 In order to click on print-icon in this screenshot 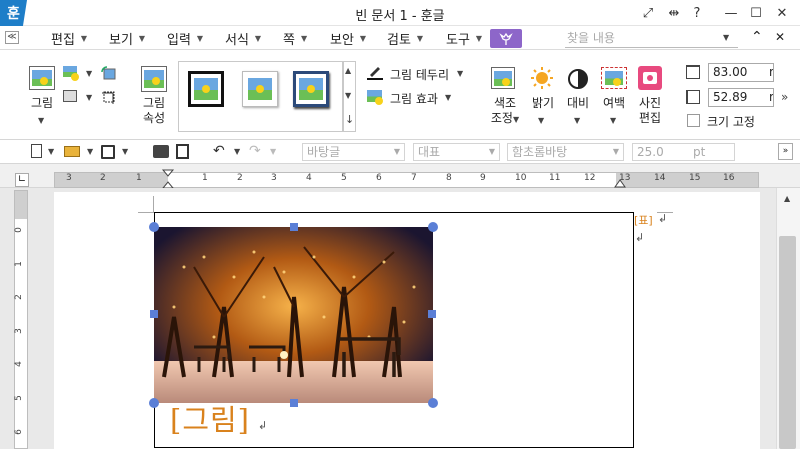, I will do `click(161, 151)`.